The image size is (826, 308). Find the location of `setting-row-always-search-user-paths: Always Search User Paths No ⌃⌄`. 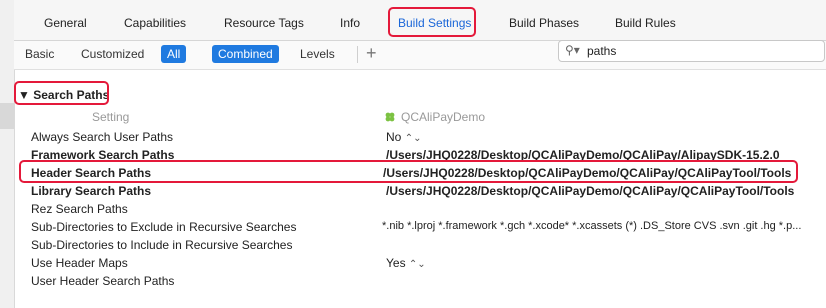

setting-row-always-search-user-paths: Always Search User Paths No ⌃⌄ is located at coordinates (420, 136).